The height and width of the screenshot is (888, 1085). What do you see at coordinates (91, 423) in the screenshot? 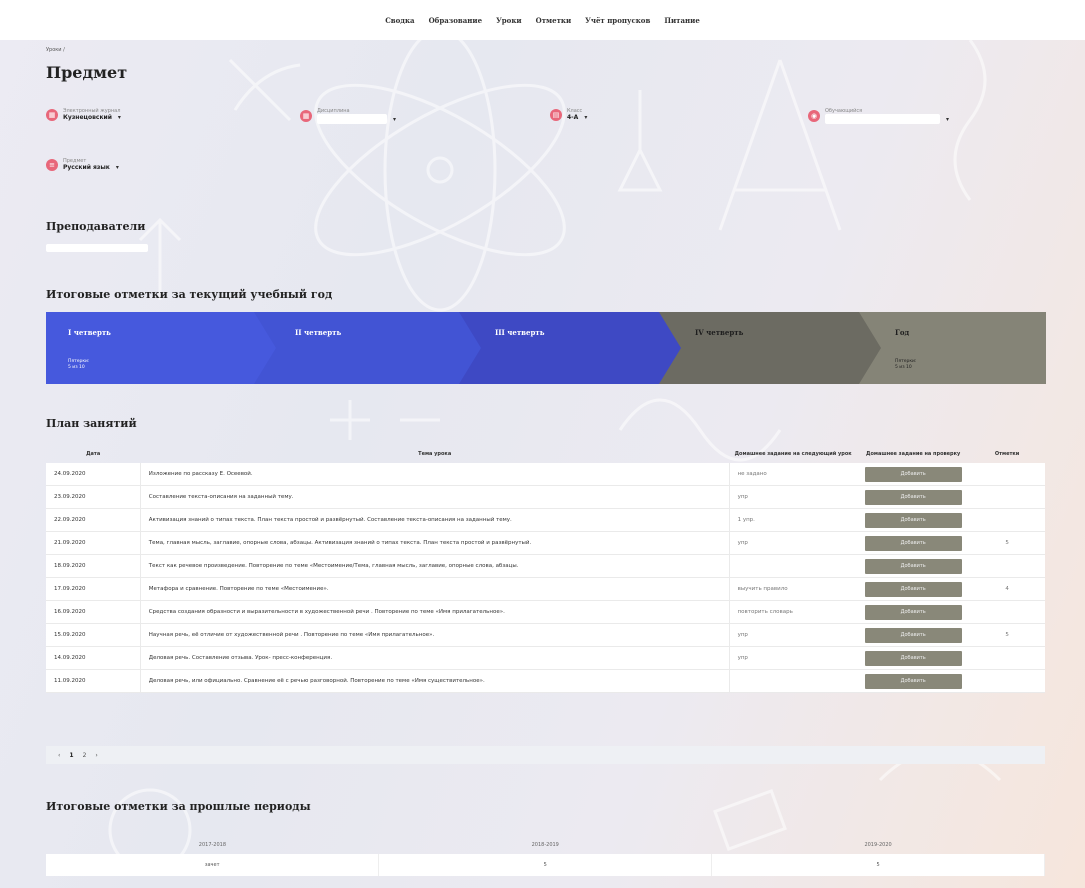
I see `lesson-plan-heading: План занятий` at bounding box center [91, 423].